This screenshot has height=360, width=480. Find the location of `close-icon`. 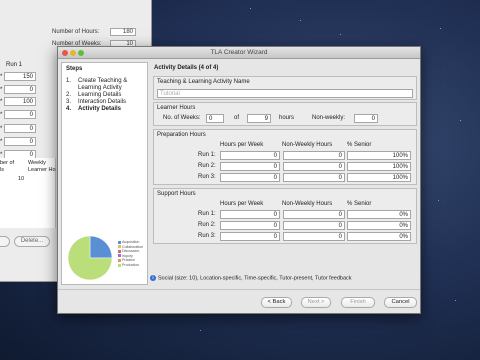

close-icon is located at coordinates (65, 53).